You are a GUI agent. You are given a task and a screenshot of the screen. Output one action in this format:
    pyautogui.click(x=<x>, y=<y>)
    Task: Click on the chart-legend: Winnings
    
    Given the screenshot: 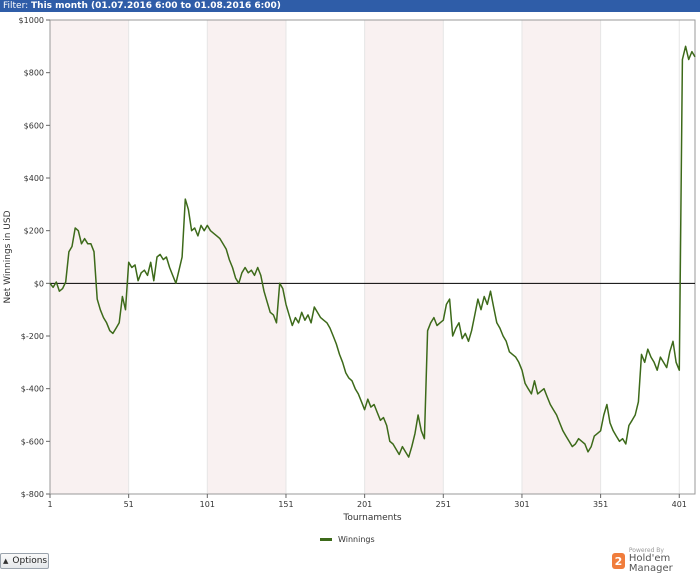 What is the action you would take?
    pyautogui.click(x=347, y=539)
    